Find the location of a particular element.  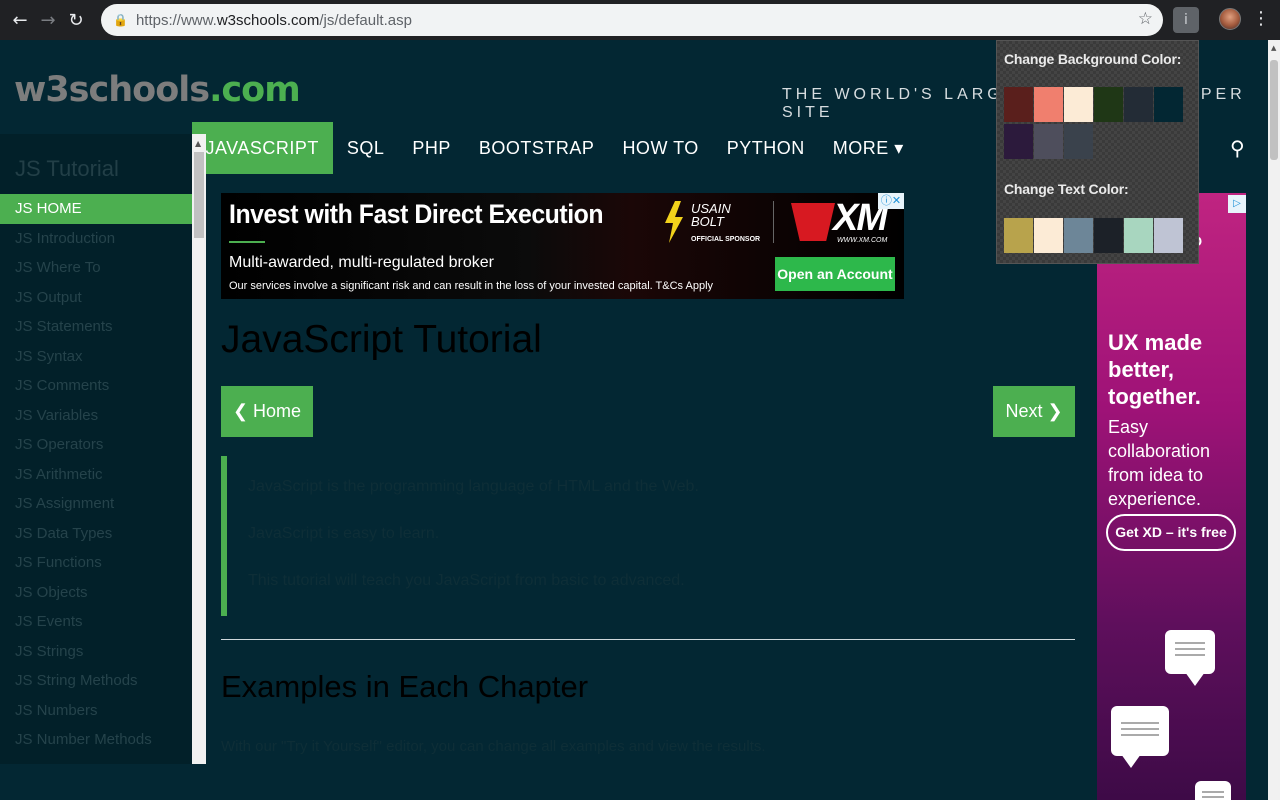

sidebar-link: JS Strings is located at coordinates (96, 652).